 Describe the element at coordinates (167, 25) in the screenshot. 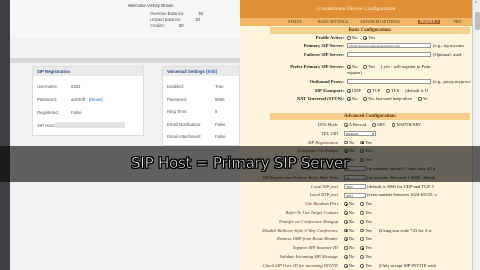

I see `balance-row: Credits: $0` at that location.